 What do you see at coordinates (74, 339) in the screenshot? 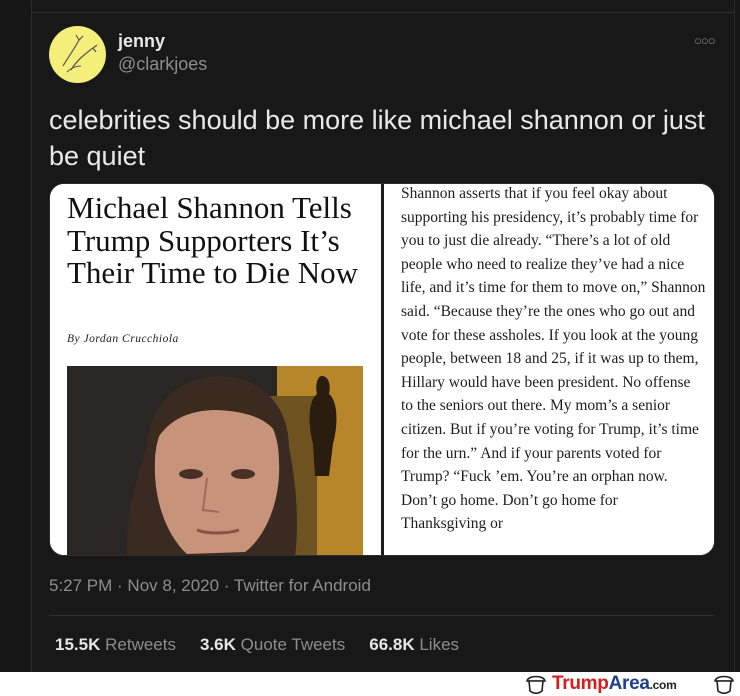
I see `byline-prefix: By` at bounding box center [74, 339].